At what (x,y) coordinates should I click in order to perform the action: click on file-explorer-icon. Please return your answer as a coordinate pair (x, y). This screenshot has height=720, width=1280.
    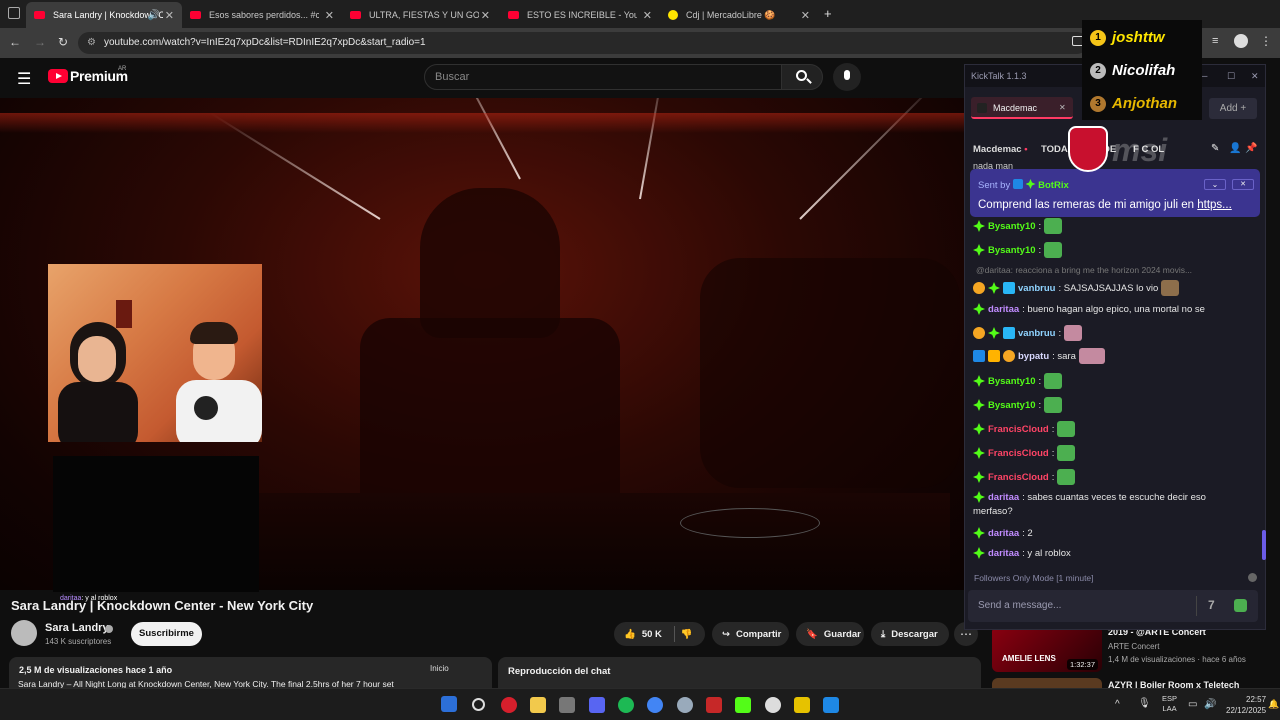
    Looking at the image, I should click on (538, 705).